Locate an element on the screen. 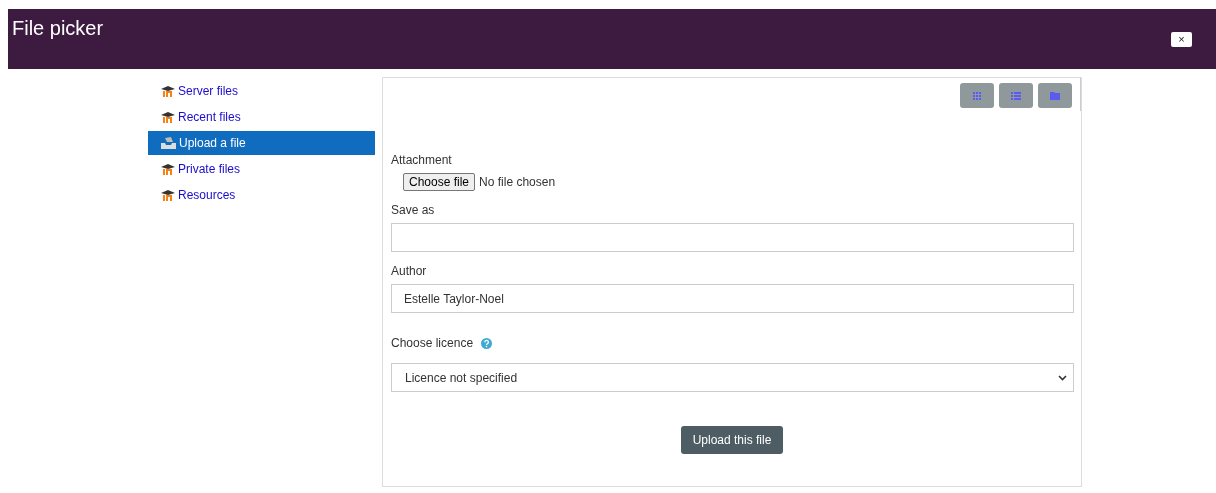  grid-icon is located at coordinates (977, 95).